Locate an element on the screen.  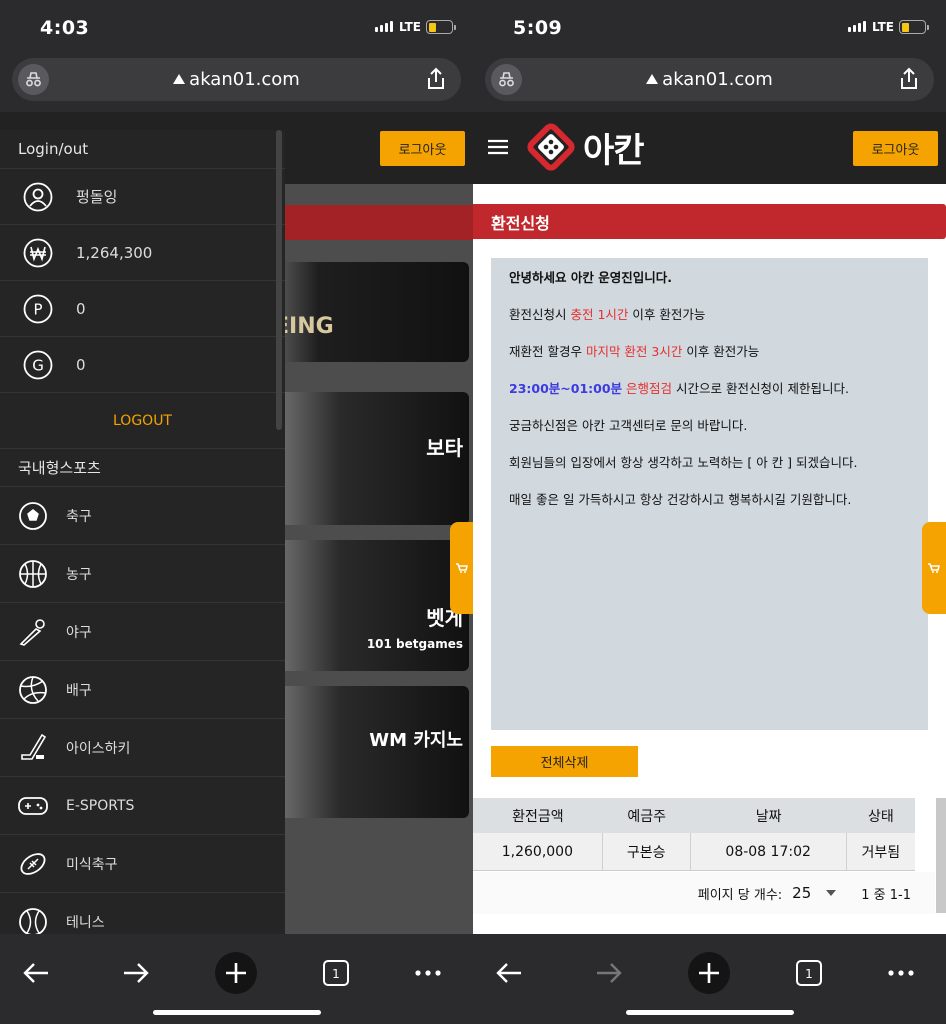
sport-item-basketball: 농구 is located at coordinates (142, 573).